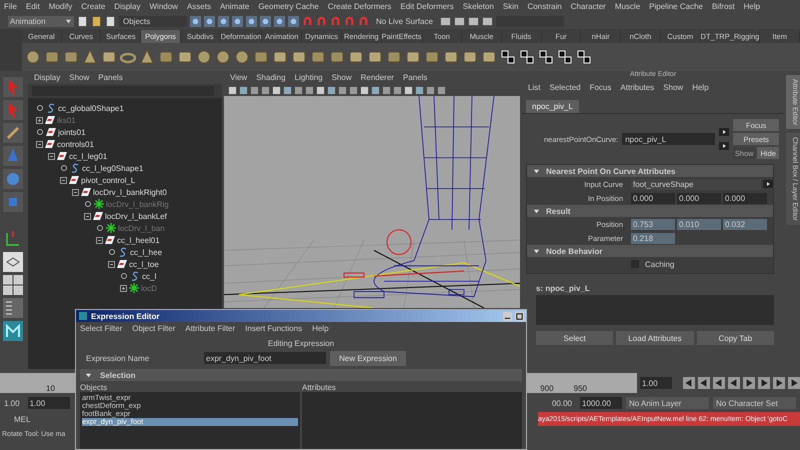 The height and width of the screenshot is (450, 800). What do you see at coordinates (22, 419) in the screenshot?
I see `command-language-label: MEL` at bounding box center [22, 419].